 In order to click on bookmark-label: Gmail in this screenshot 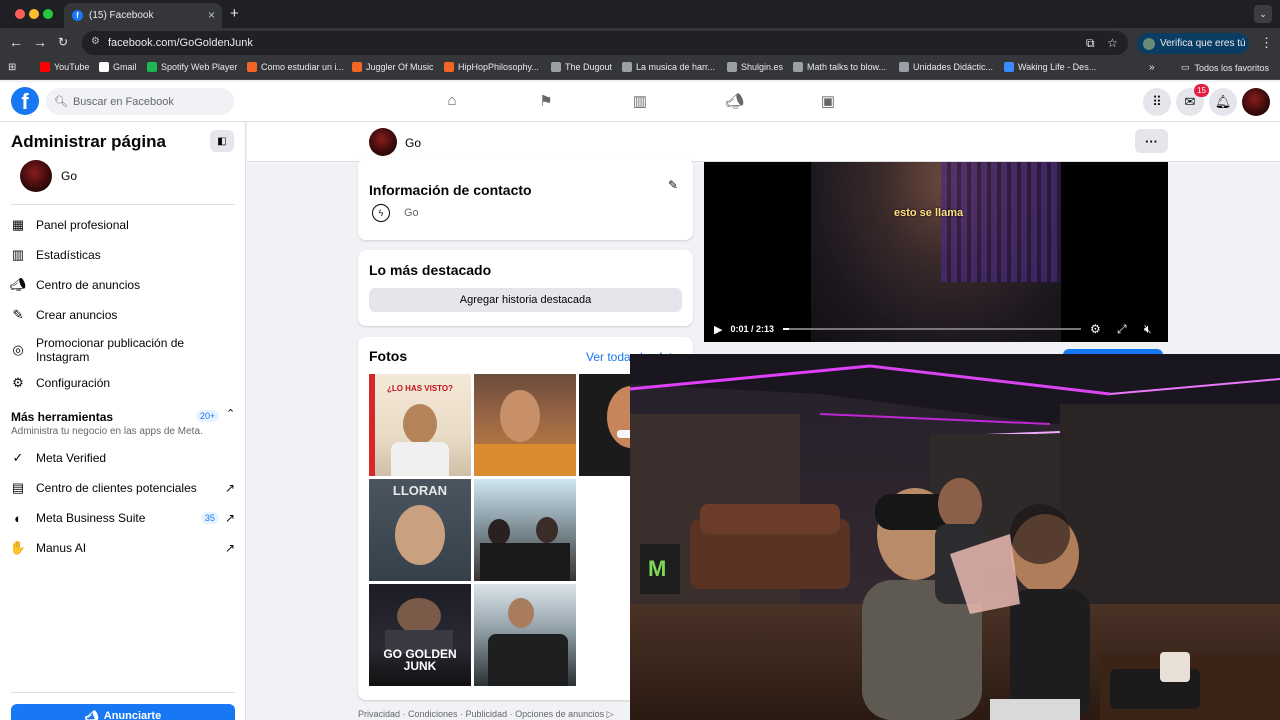, I will do `click(125, 67)`.